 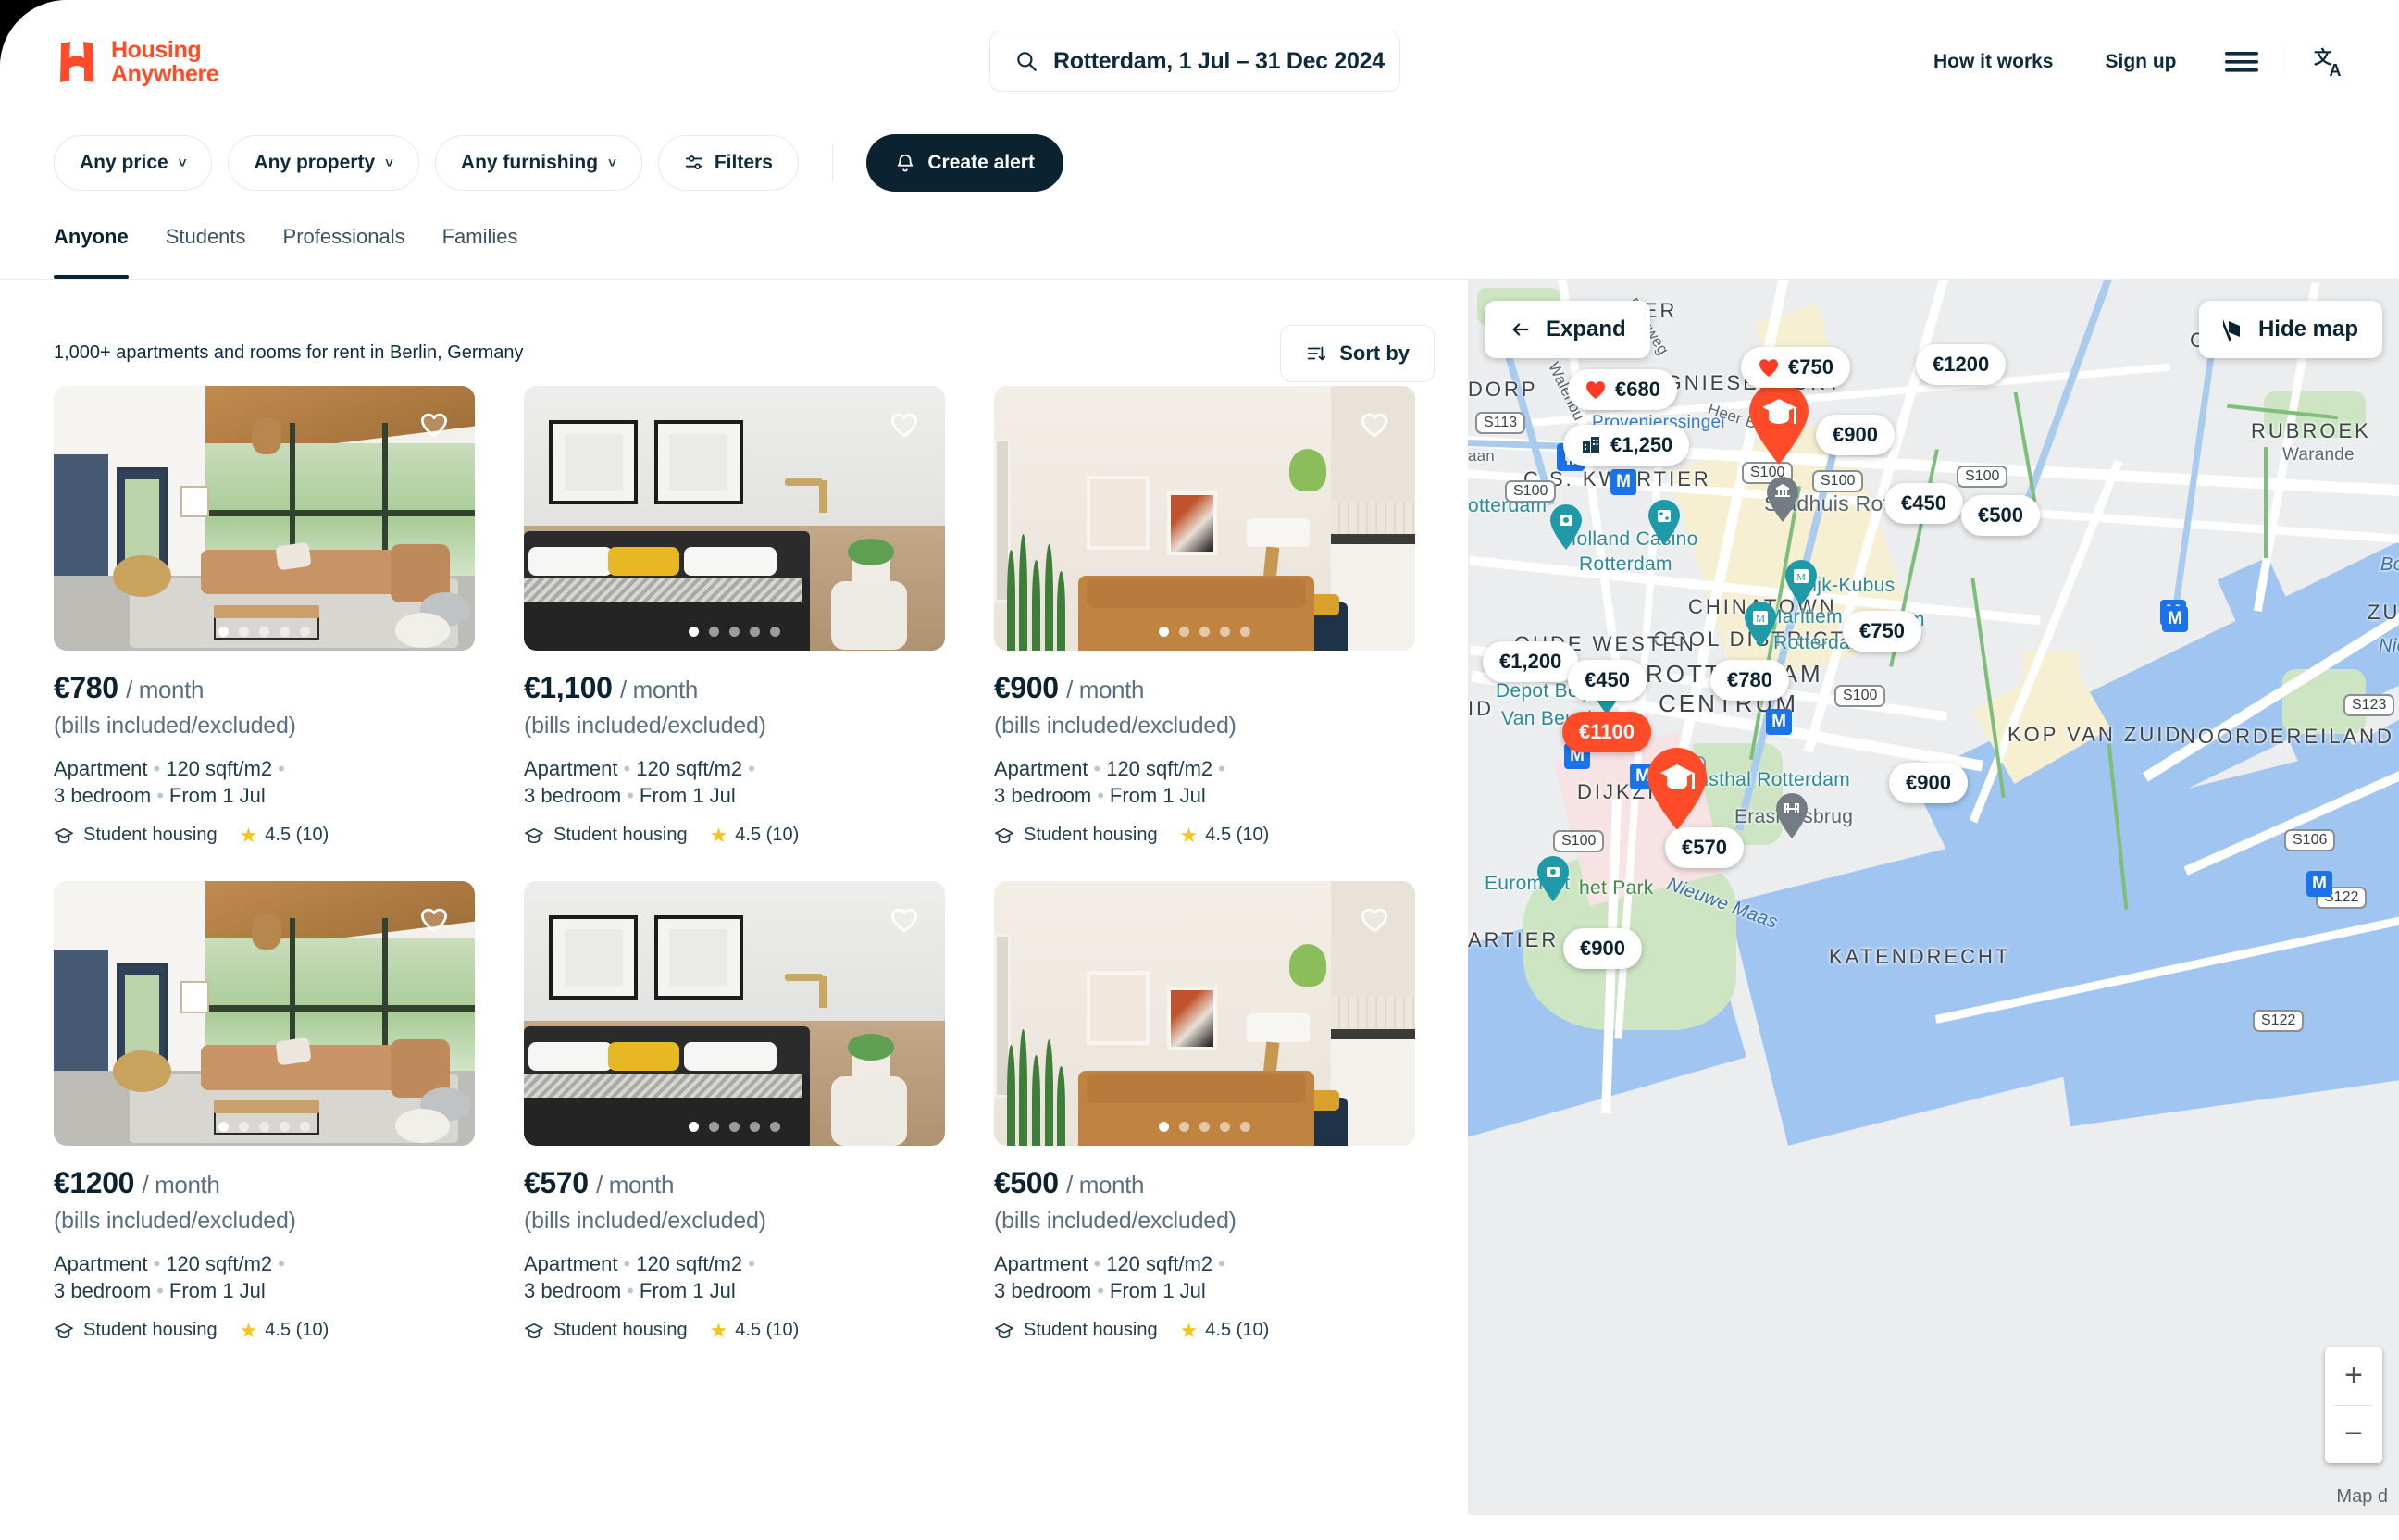 I want to click on bridge-pin-icon, so click(x=1792, y=815).